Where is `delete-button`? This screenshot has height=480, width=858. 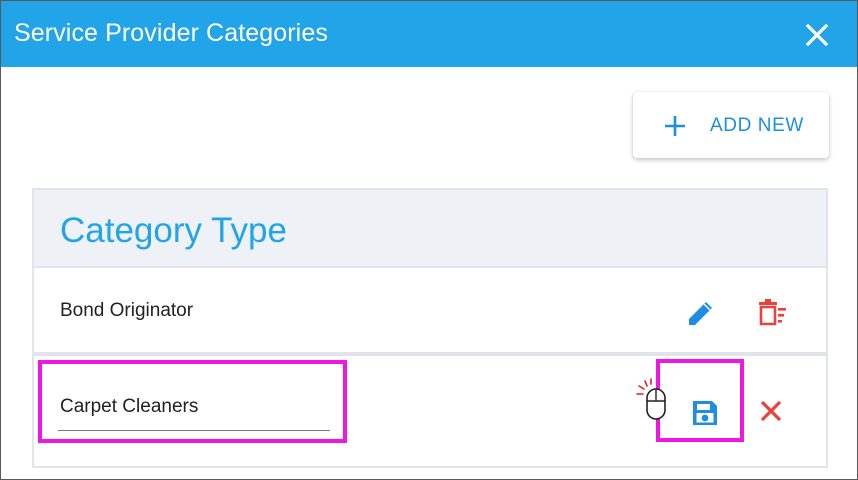
delete-button is located at coordinates (771, 313).